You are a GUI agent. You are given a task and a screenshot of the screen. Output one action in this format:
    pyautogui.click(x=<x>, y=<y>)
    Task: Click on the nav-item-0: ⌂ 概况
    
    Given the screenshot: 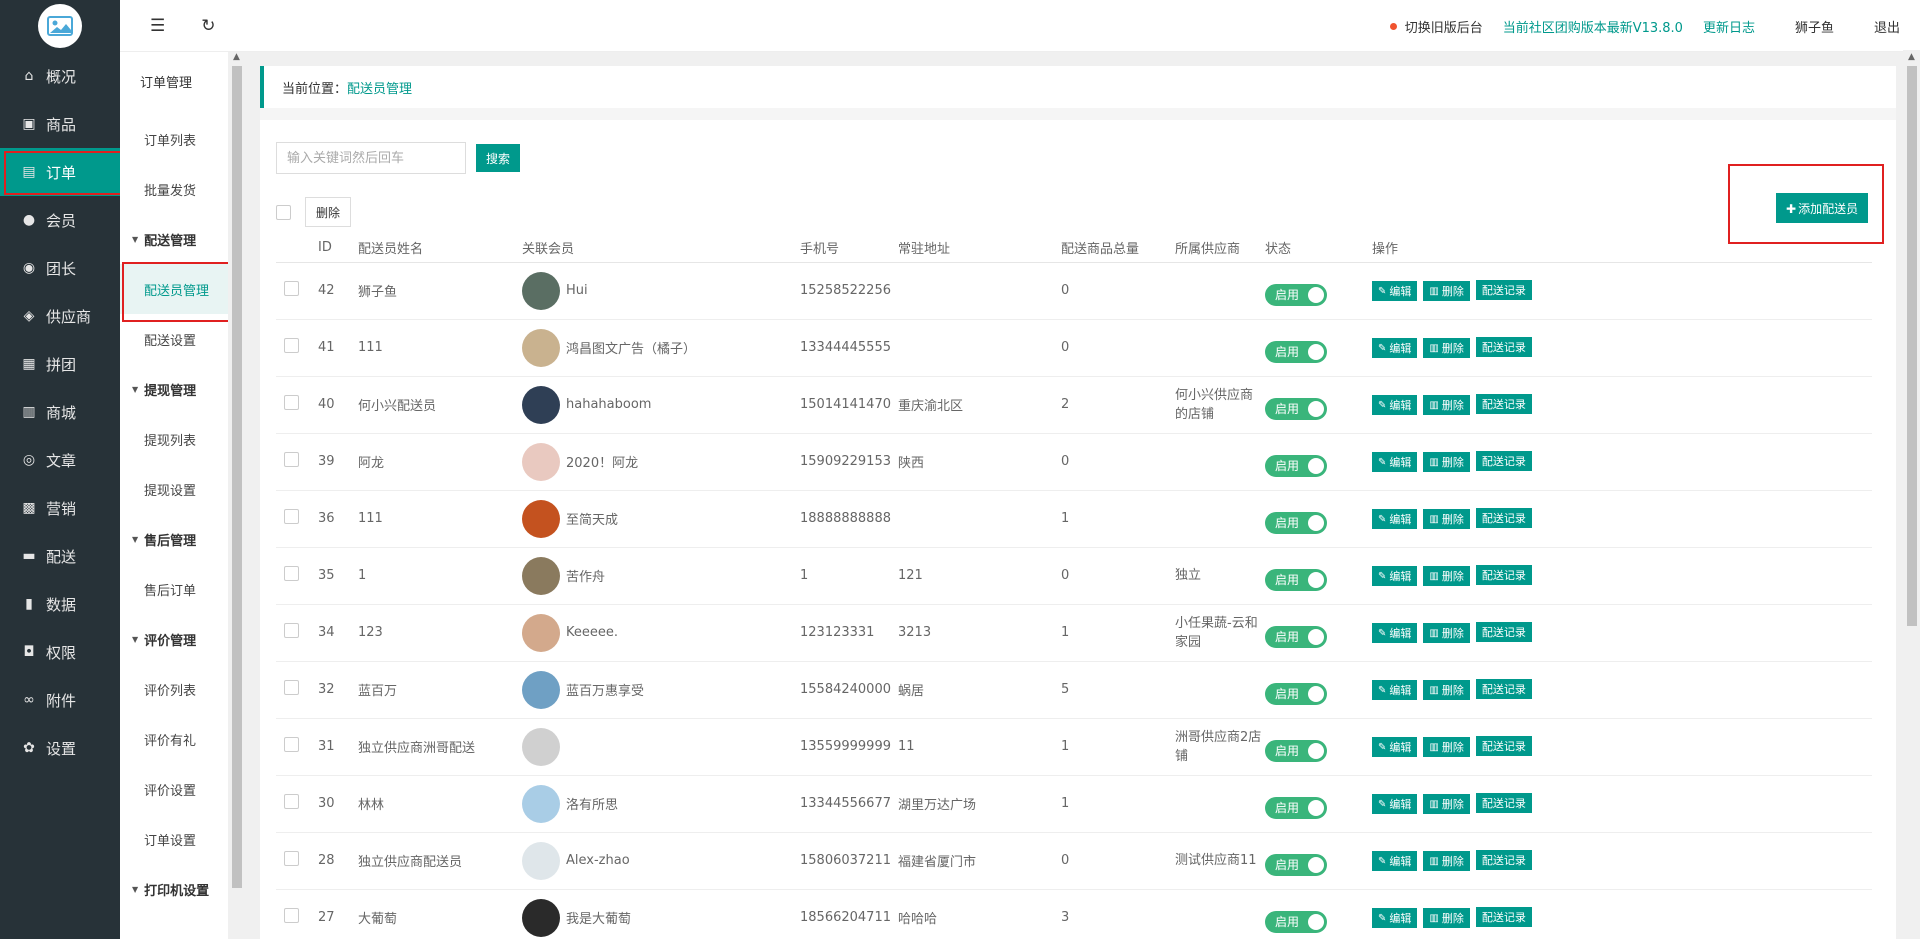 What is the action you would take?
    pyautogui.click(x=60, y=76)
    